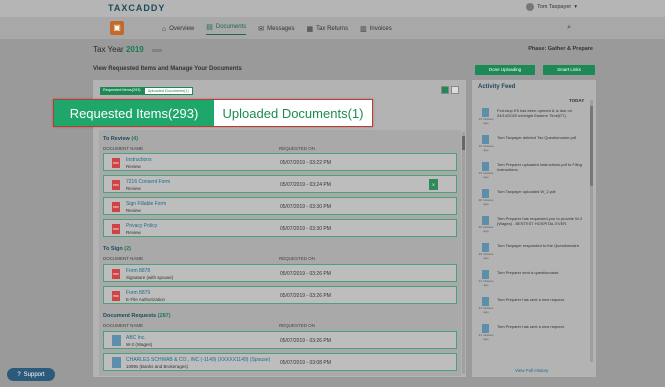 This screenshot has width=665, height=387. What do you see at coordinates (363, 29) in the screenshot?
I see `invoices-icon: ▥` at bounding box center [363, 29].